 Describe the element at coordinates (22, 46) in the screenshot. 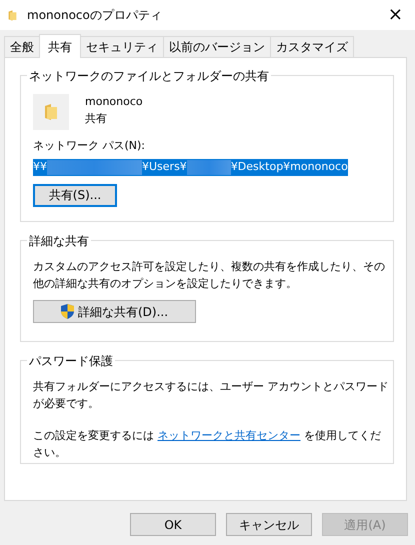

I see `tab: 全般` at that location.